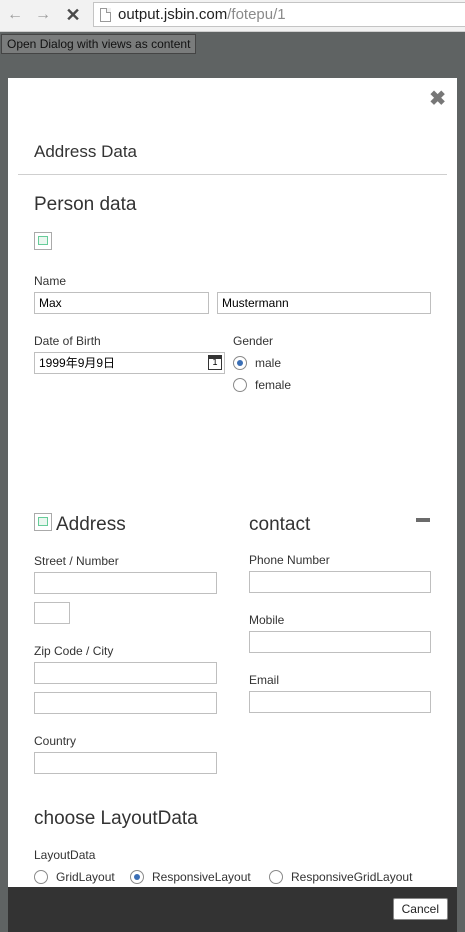  What do you see at coordinates (256, 14) in the screenshot?
I see `url-path: /fotepu/1` at bounding box center [256, 14].